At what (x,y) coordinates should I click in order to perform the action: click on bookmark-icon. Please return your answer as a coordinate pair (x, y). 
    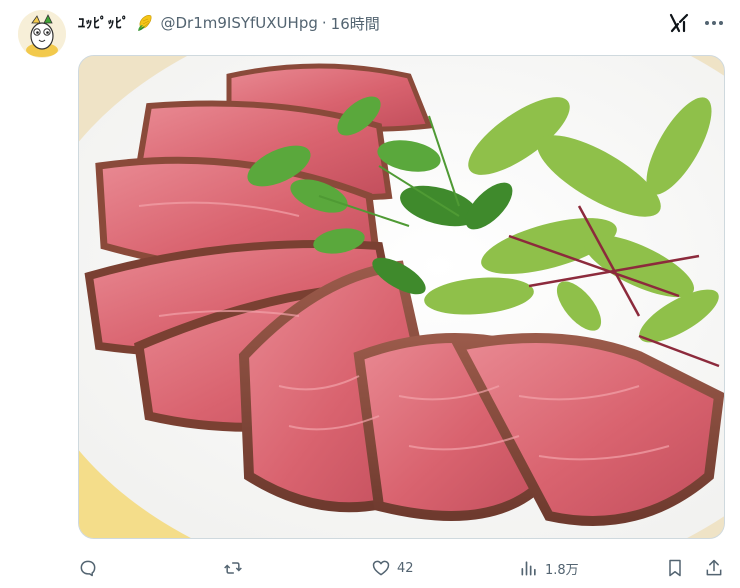
    Looking at the image, I should click on (675, 568).